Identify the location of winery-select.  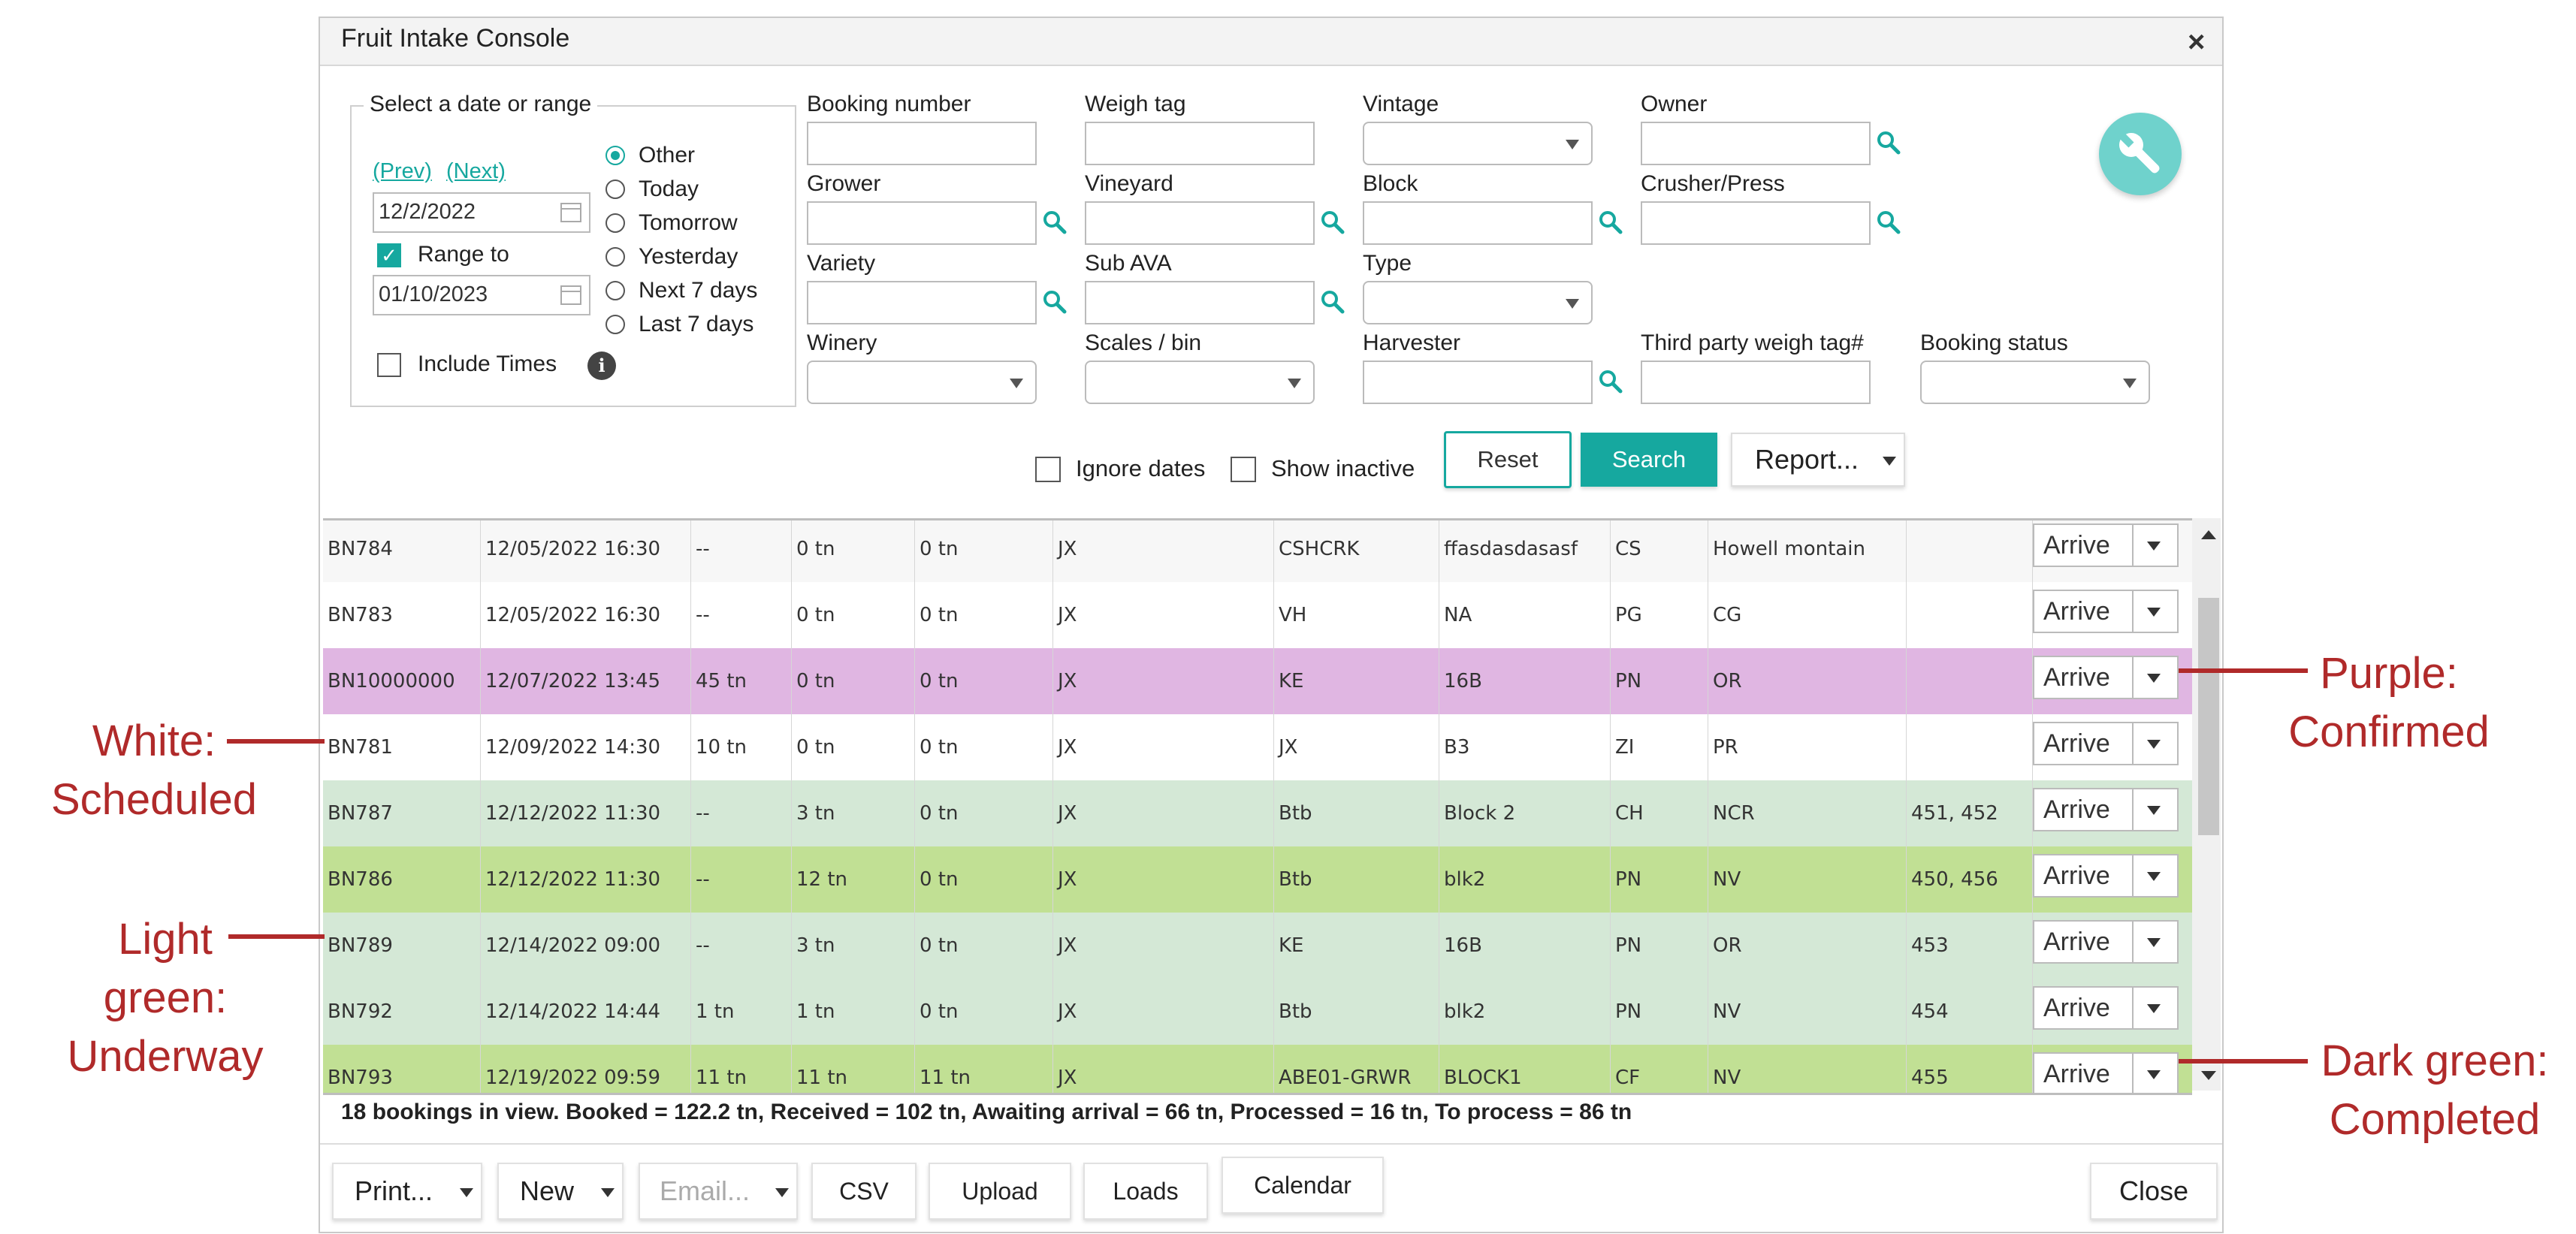
(922, 383).